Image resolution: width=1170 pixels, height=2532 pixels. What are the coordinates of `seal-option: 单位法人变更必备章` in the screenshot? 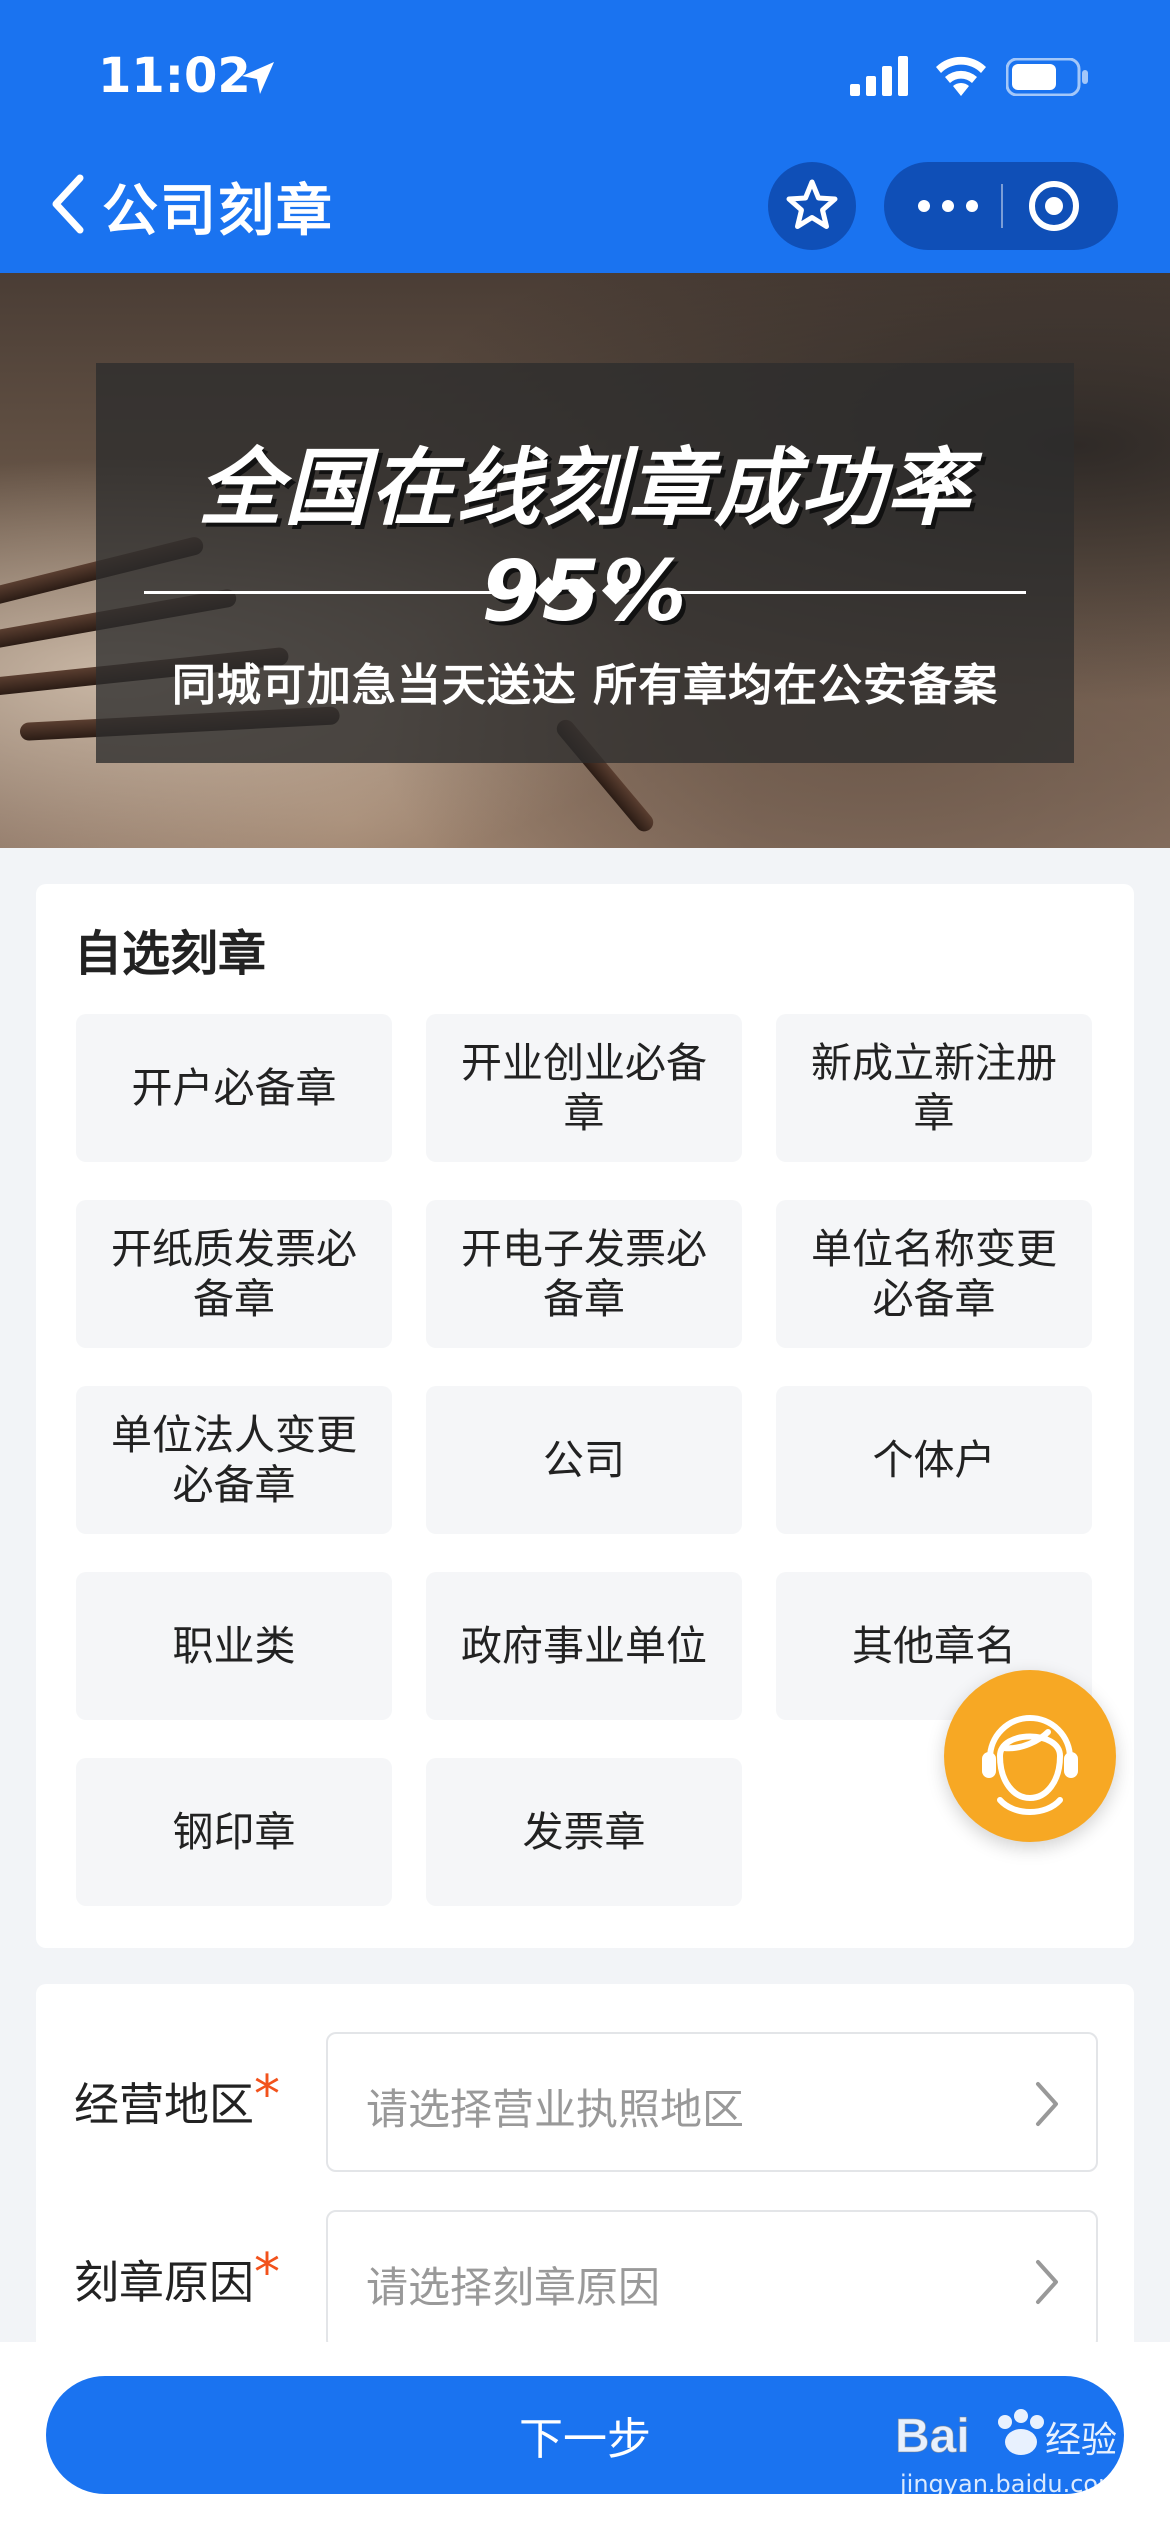 It's located at (234, 1460).